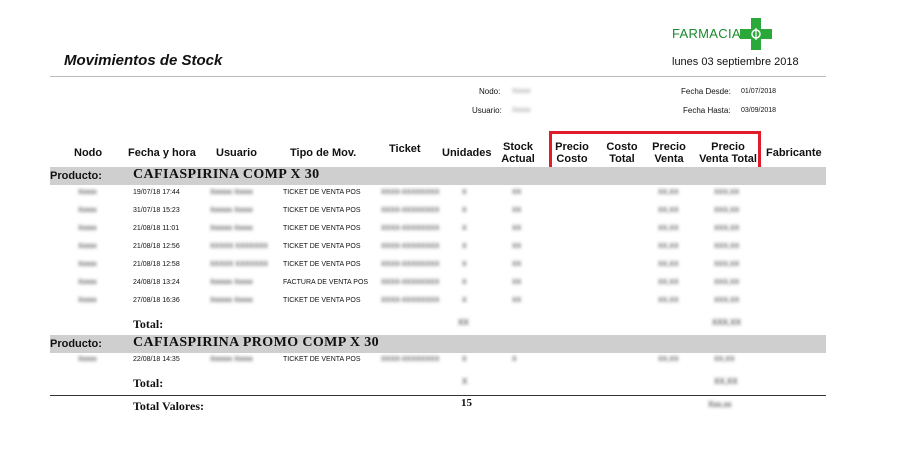  I want to click on cell-pvt: XX,XX, so click(724, 359).